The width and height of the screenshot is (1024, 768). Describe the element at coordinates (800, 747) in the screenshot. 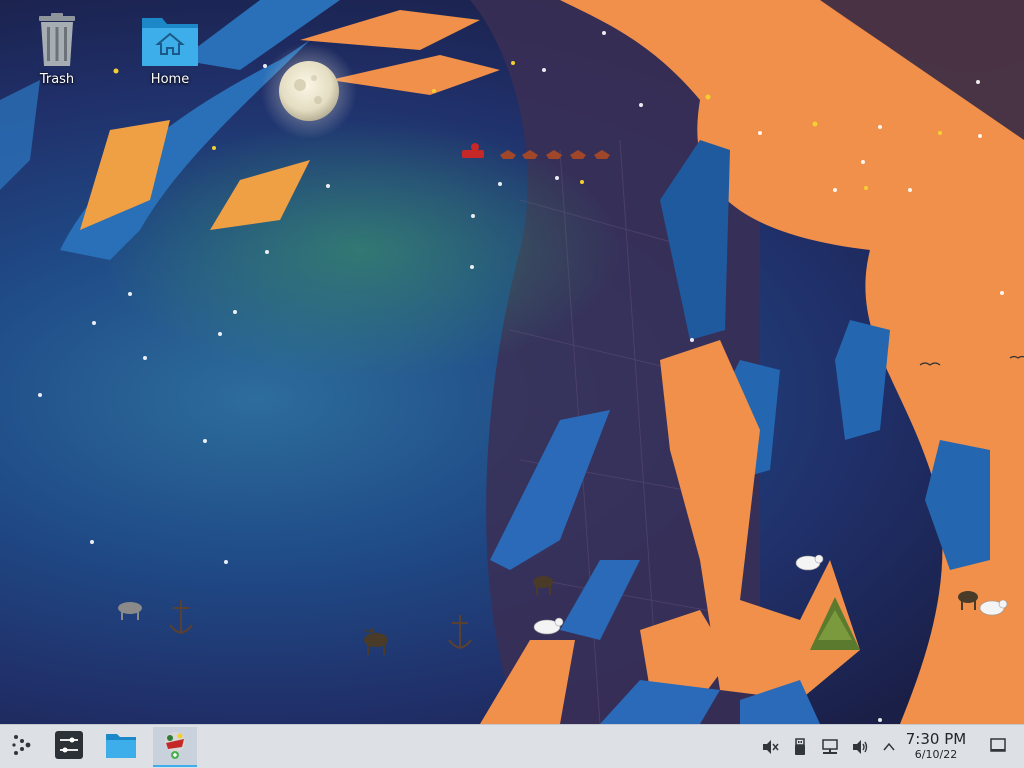

I see `usb-device-icon` at that location.